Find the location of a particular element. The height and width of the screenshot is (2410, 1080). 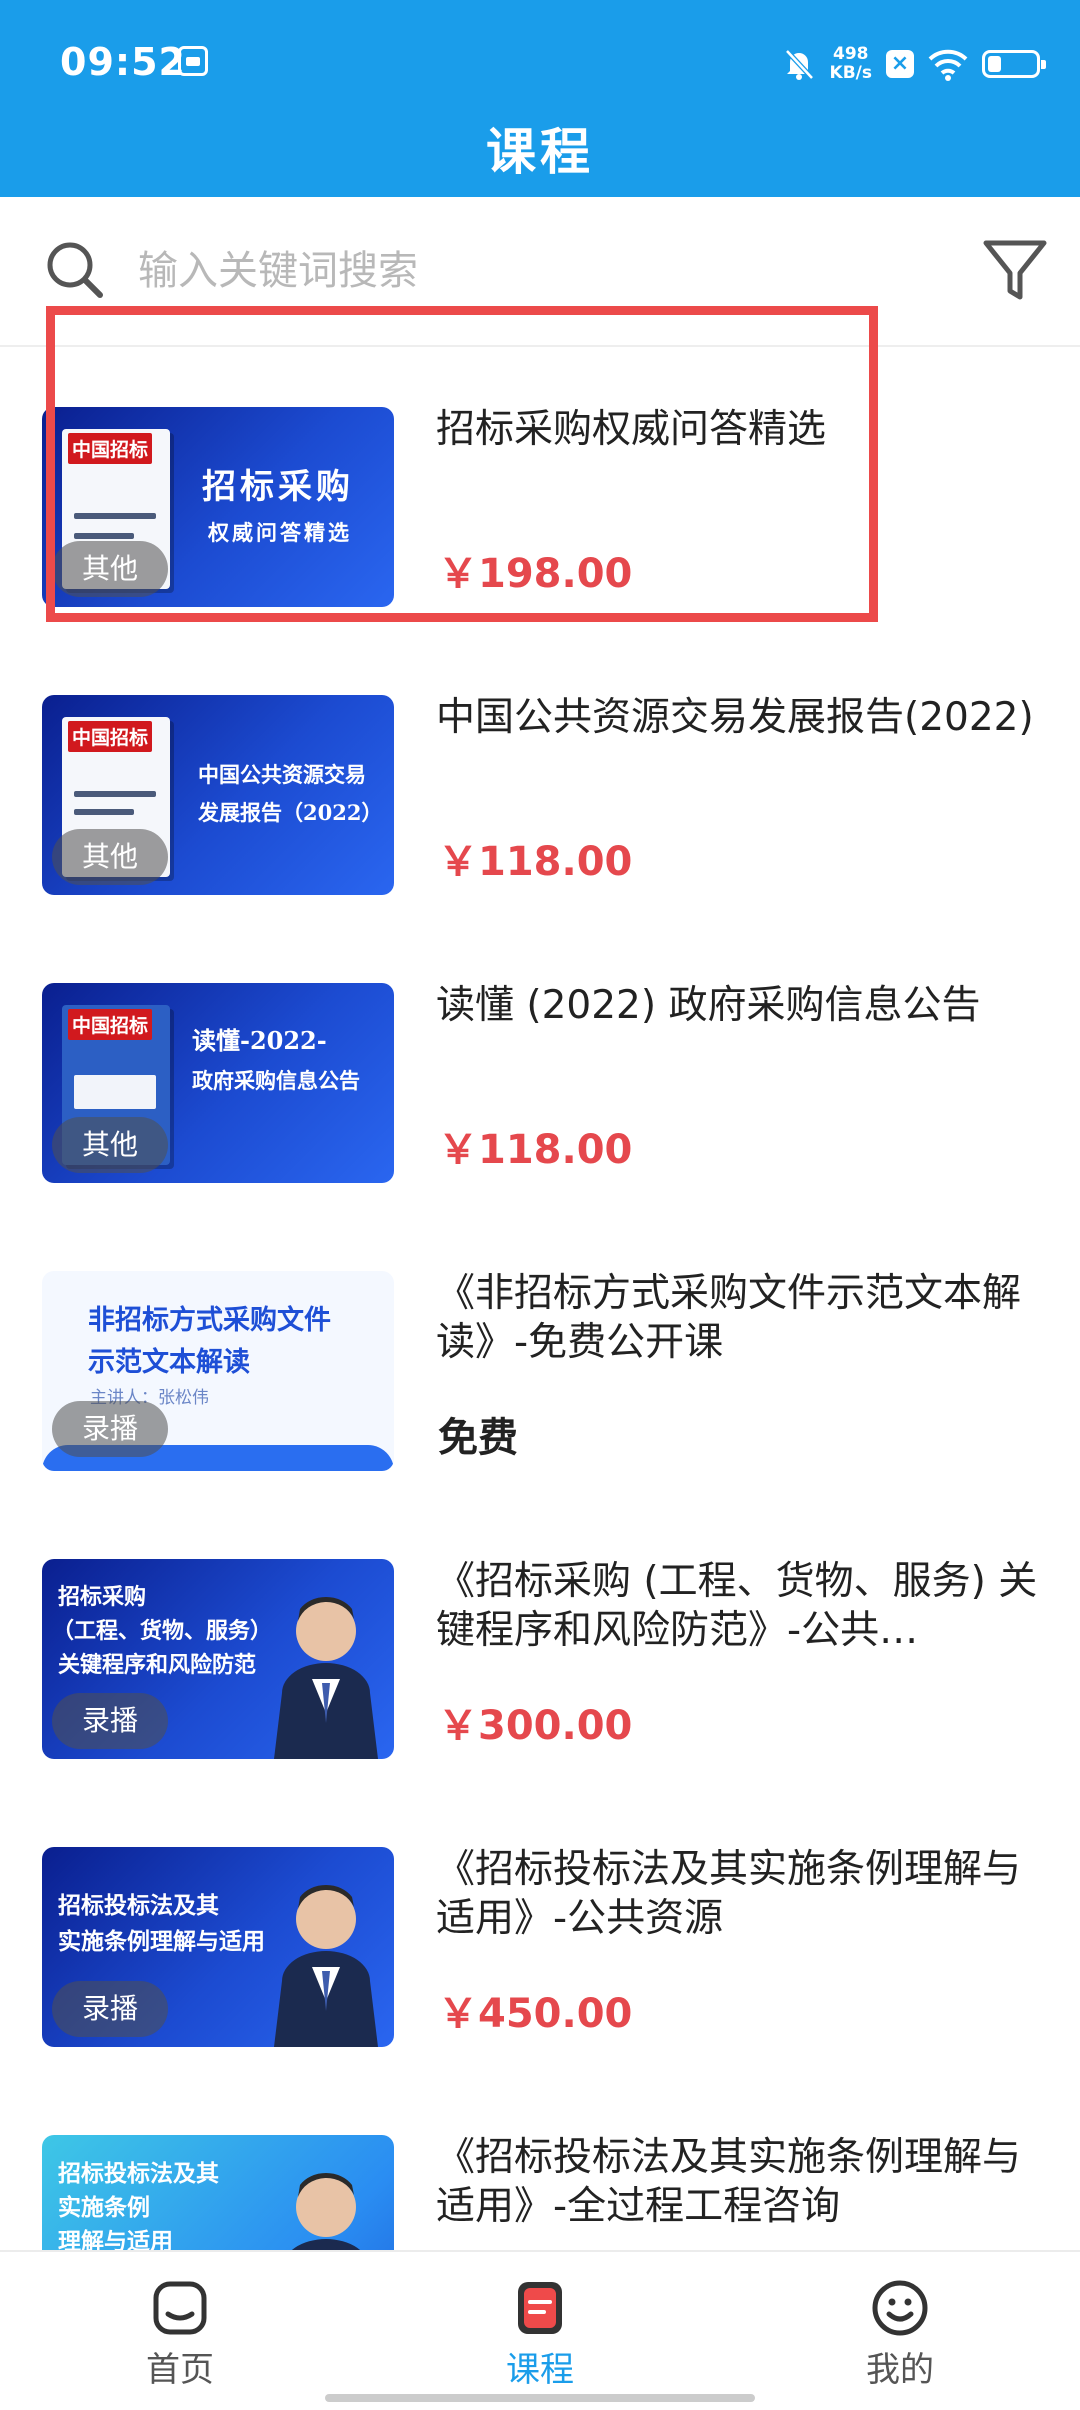

no-sim-data-icon: × is located at coordinates (900, 64).